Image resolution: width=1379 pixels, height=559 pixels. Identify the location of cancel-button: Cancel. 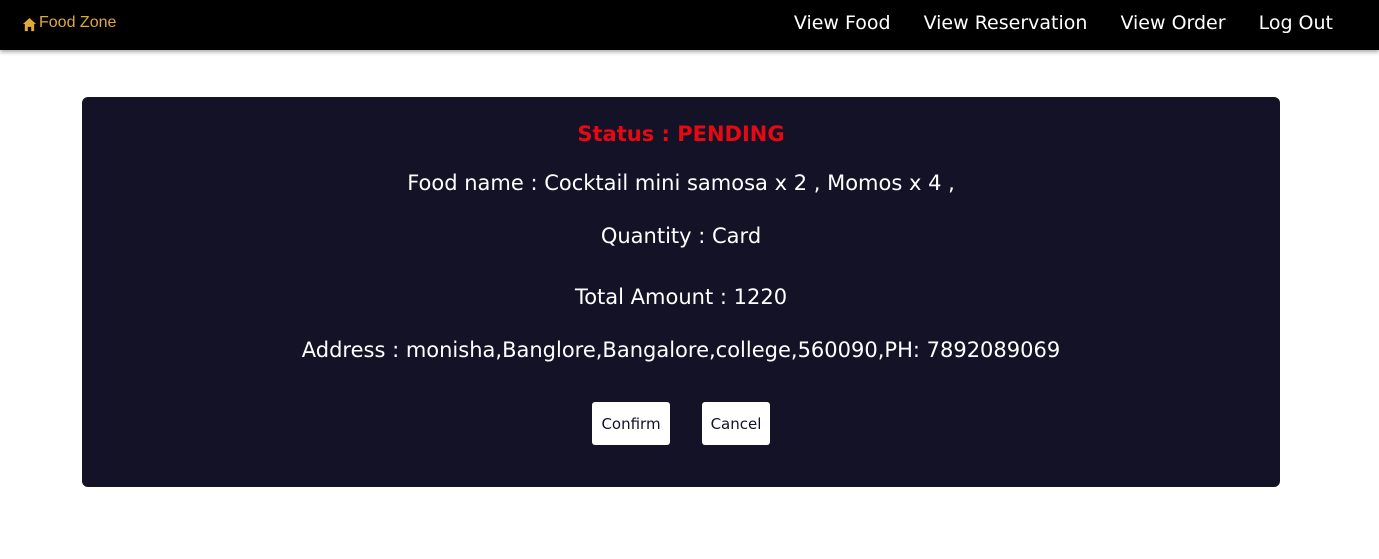
(736, 423).